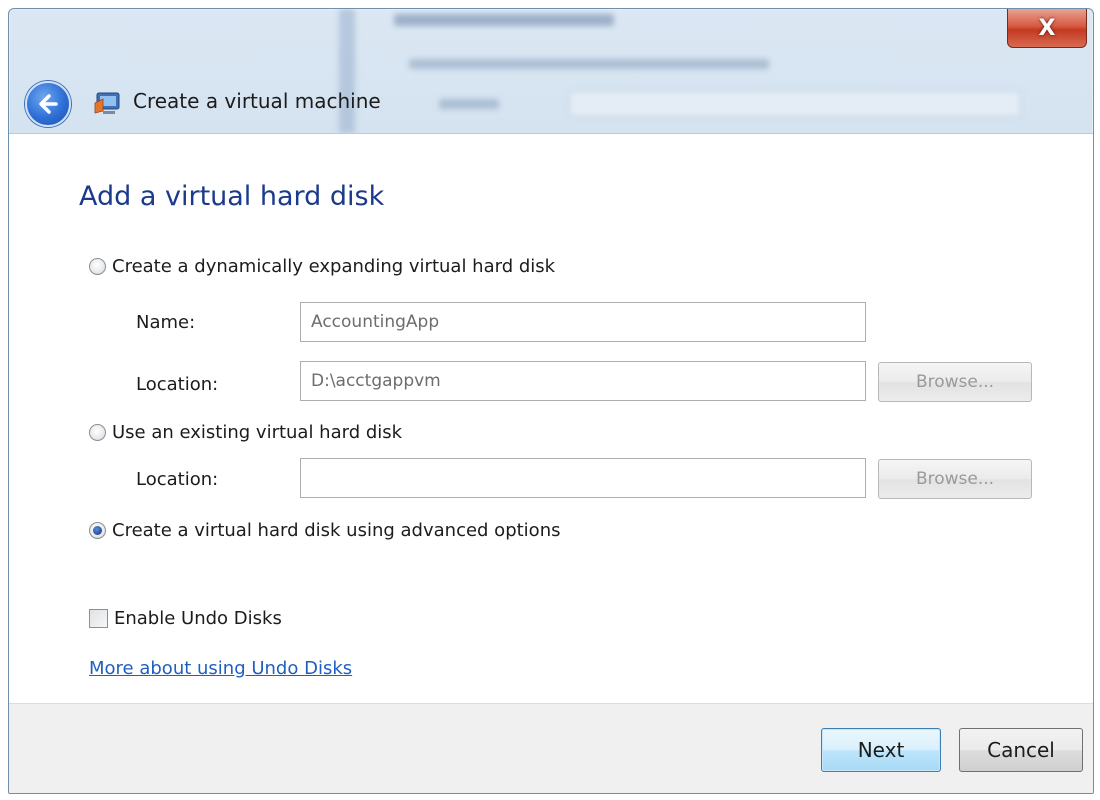 This screenshot has width=1100, height=800. Describe the element at coordinates (177, 384) in the screenshot. I see `location-label-dynamic: Location:` at that location.